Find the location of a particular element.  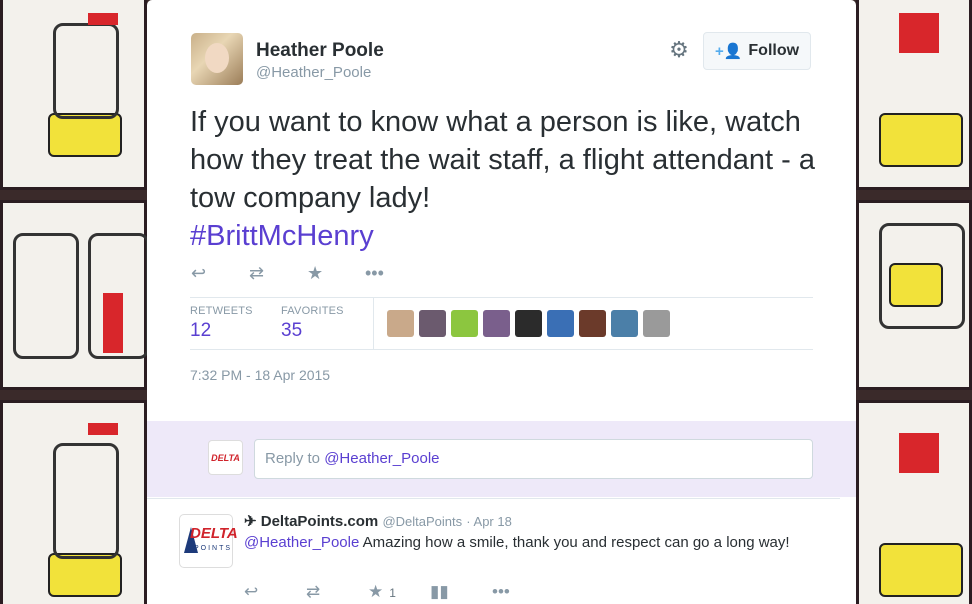

logo-text-top: DELTA is located at coordinates (214, 533).